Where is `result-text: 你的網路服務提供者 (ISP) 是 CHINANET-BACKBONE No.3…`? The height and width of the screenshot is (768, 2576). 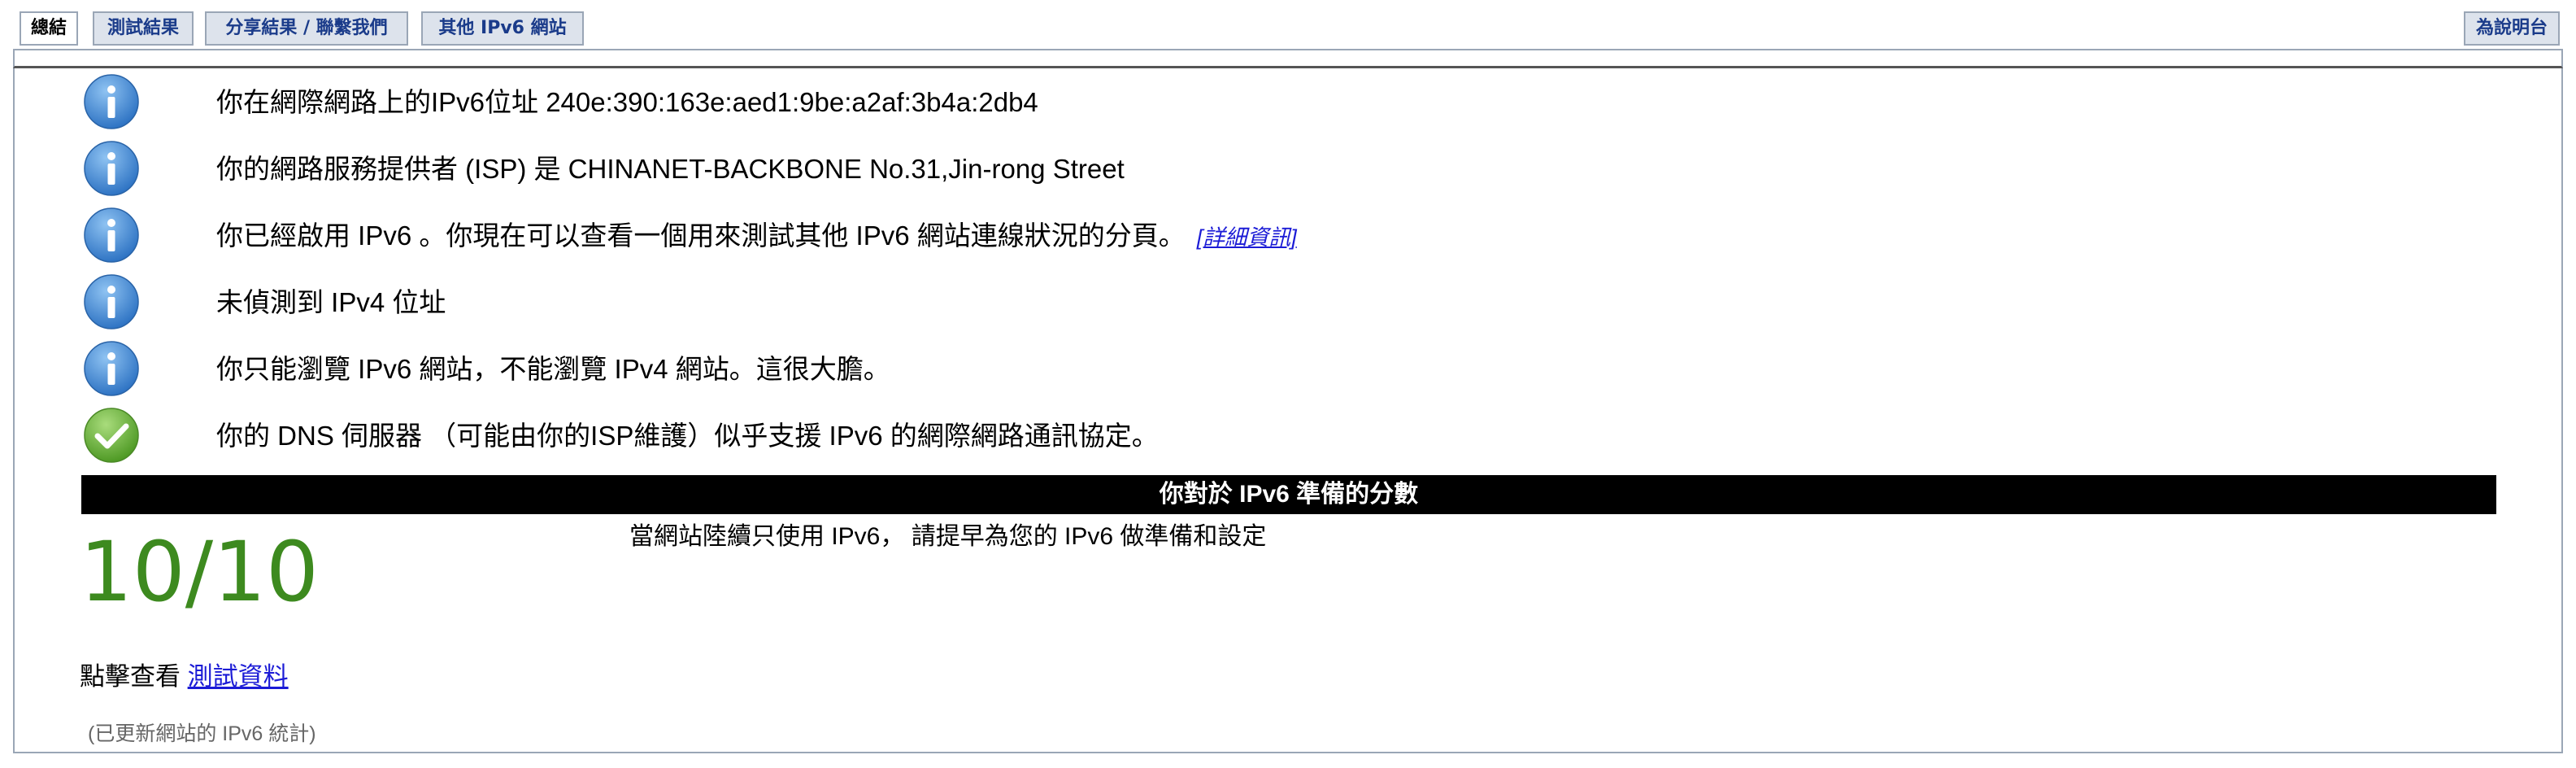 result-text: 你的網路服務提供者 (ISP) 是 CHINANET-BACKBONE No.3… is located at coordinates (671, 169).